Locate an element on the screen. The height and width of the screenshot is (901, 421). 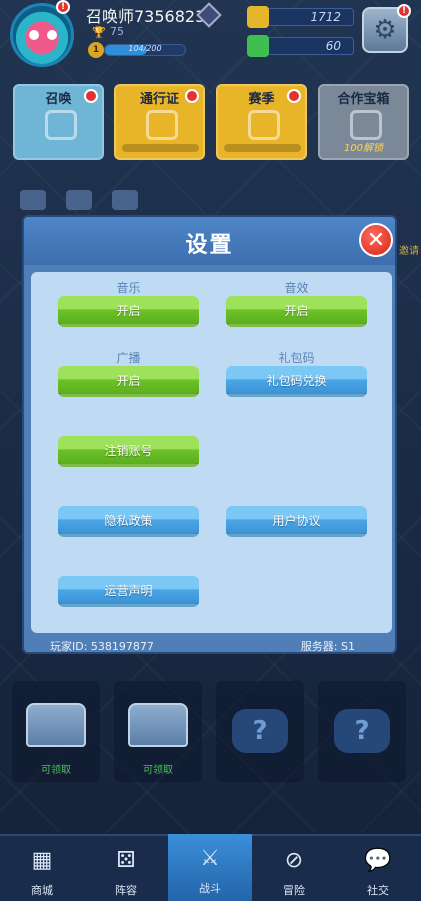
dice-icon: ⚄ is located at coordinates (126, 860).